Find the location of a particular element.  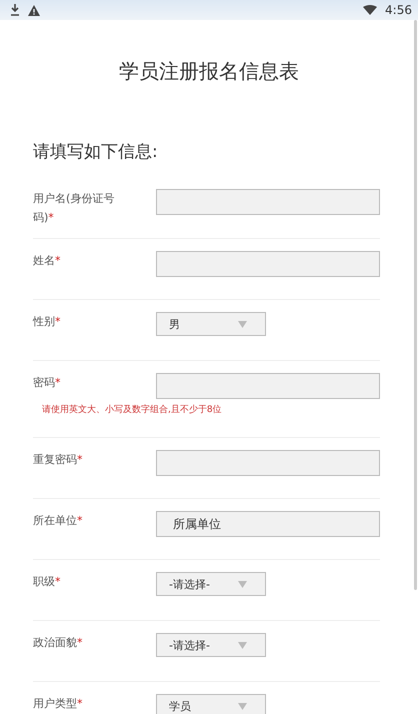

hint-text: 请使用英文大、小写及数字组合,且不少于8位 is located at coordinates (132, 410).